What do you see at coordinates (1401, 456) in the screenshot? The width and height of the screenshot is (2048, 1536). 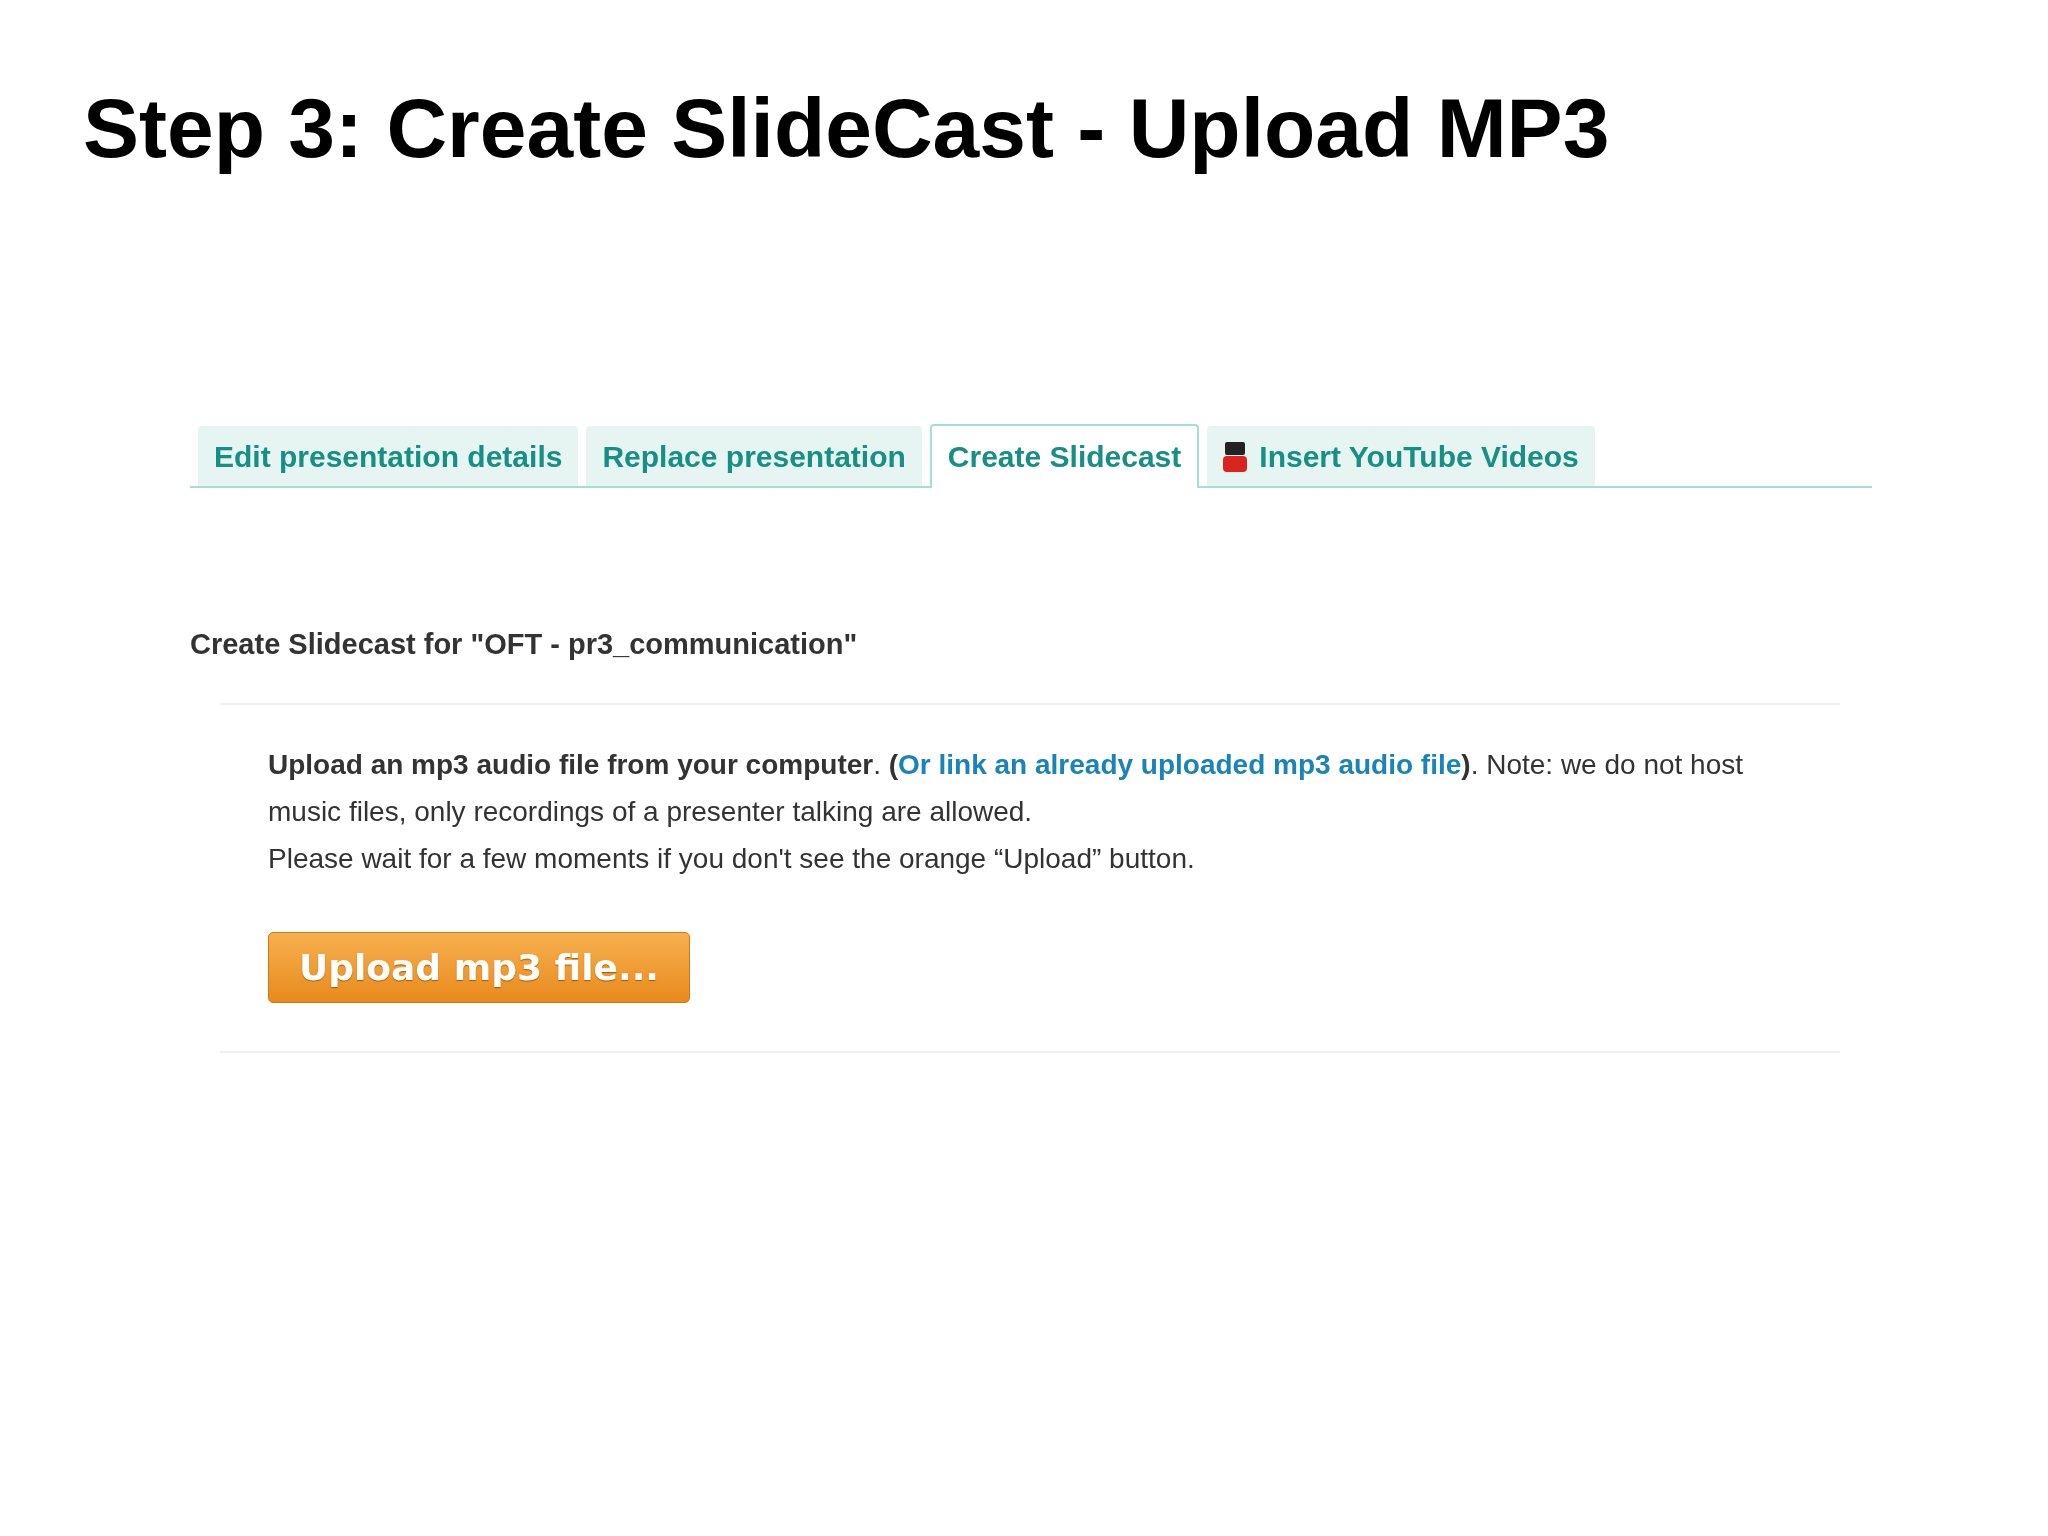 I see `tab: Insert YouTube Videos` at bounding box center [1401, 456].